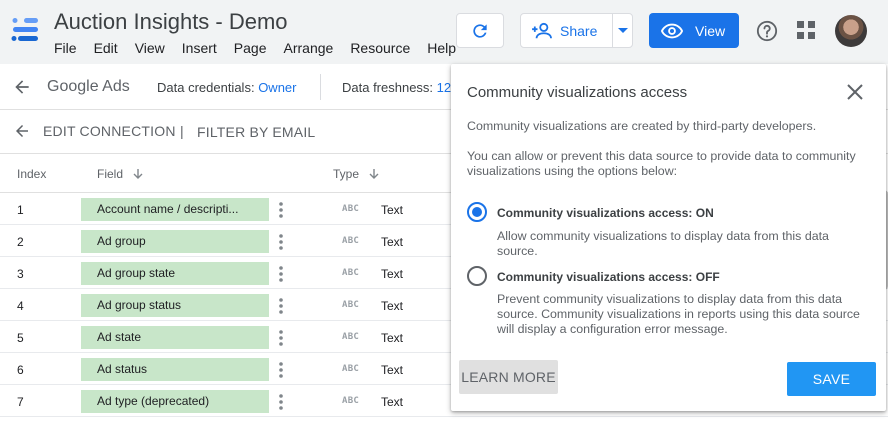 The height and width of the screenshot is (429, 888). What do you see at coordinates (175, 369) in the screenshot?
I see `field-chip: Ad status` at bounding box center [175, 369].